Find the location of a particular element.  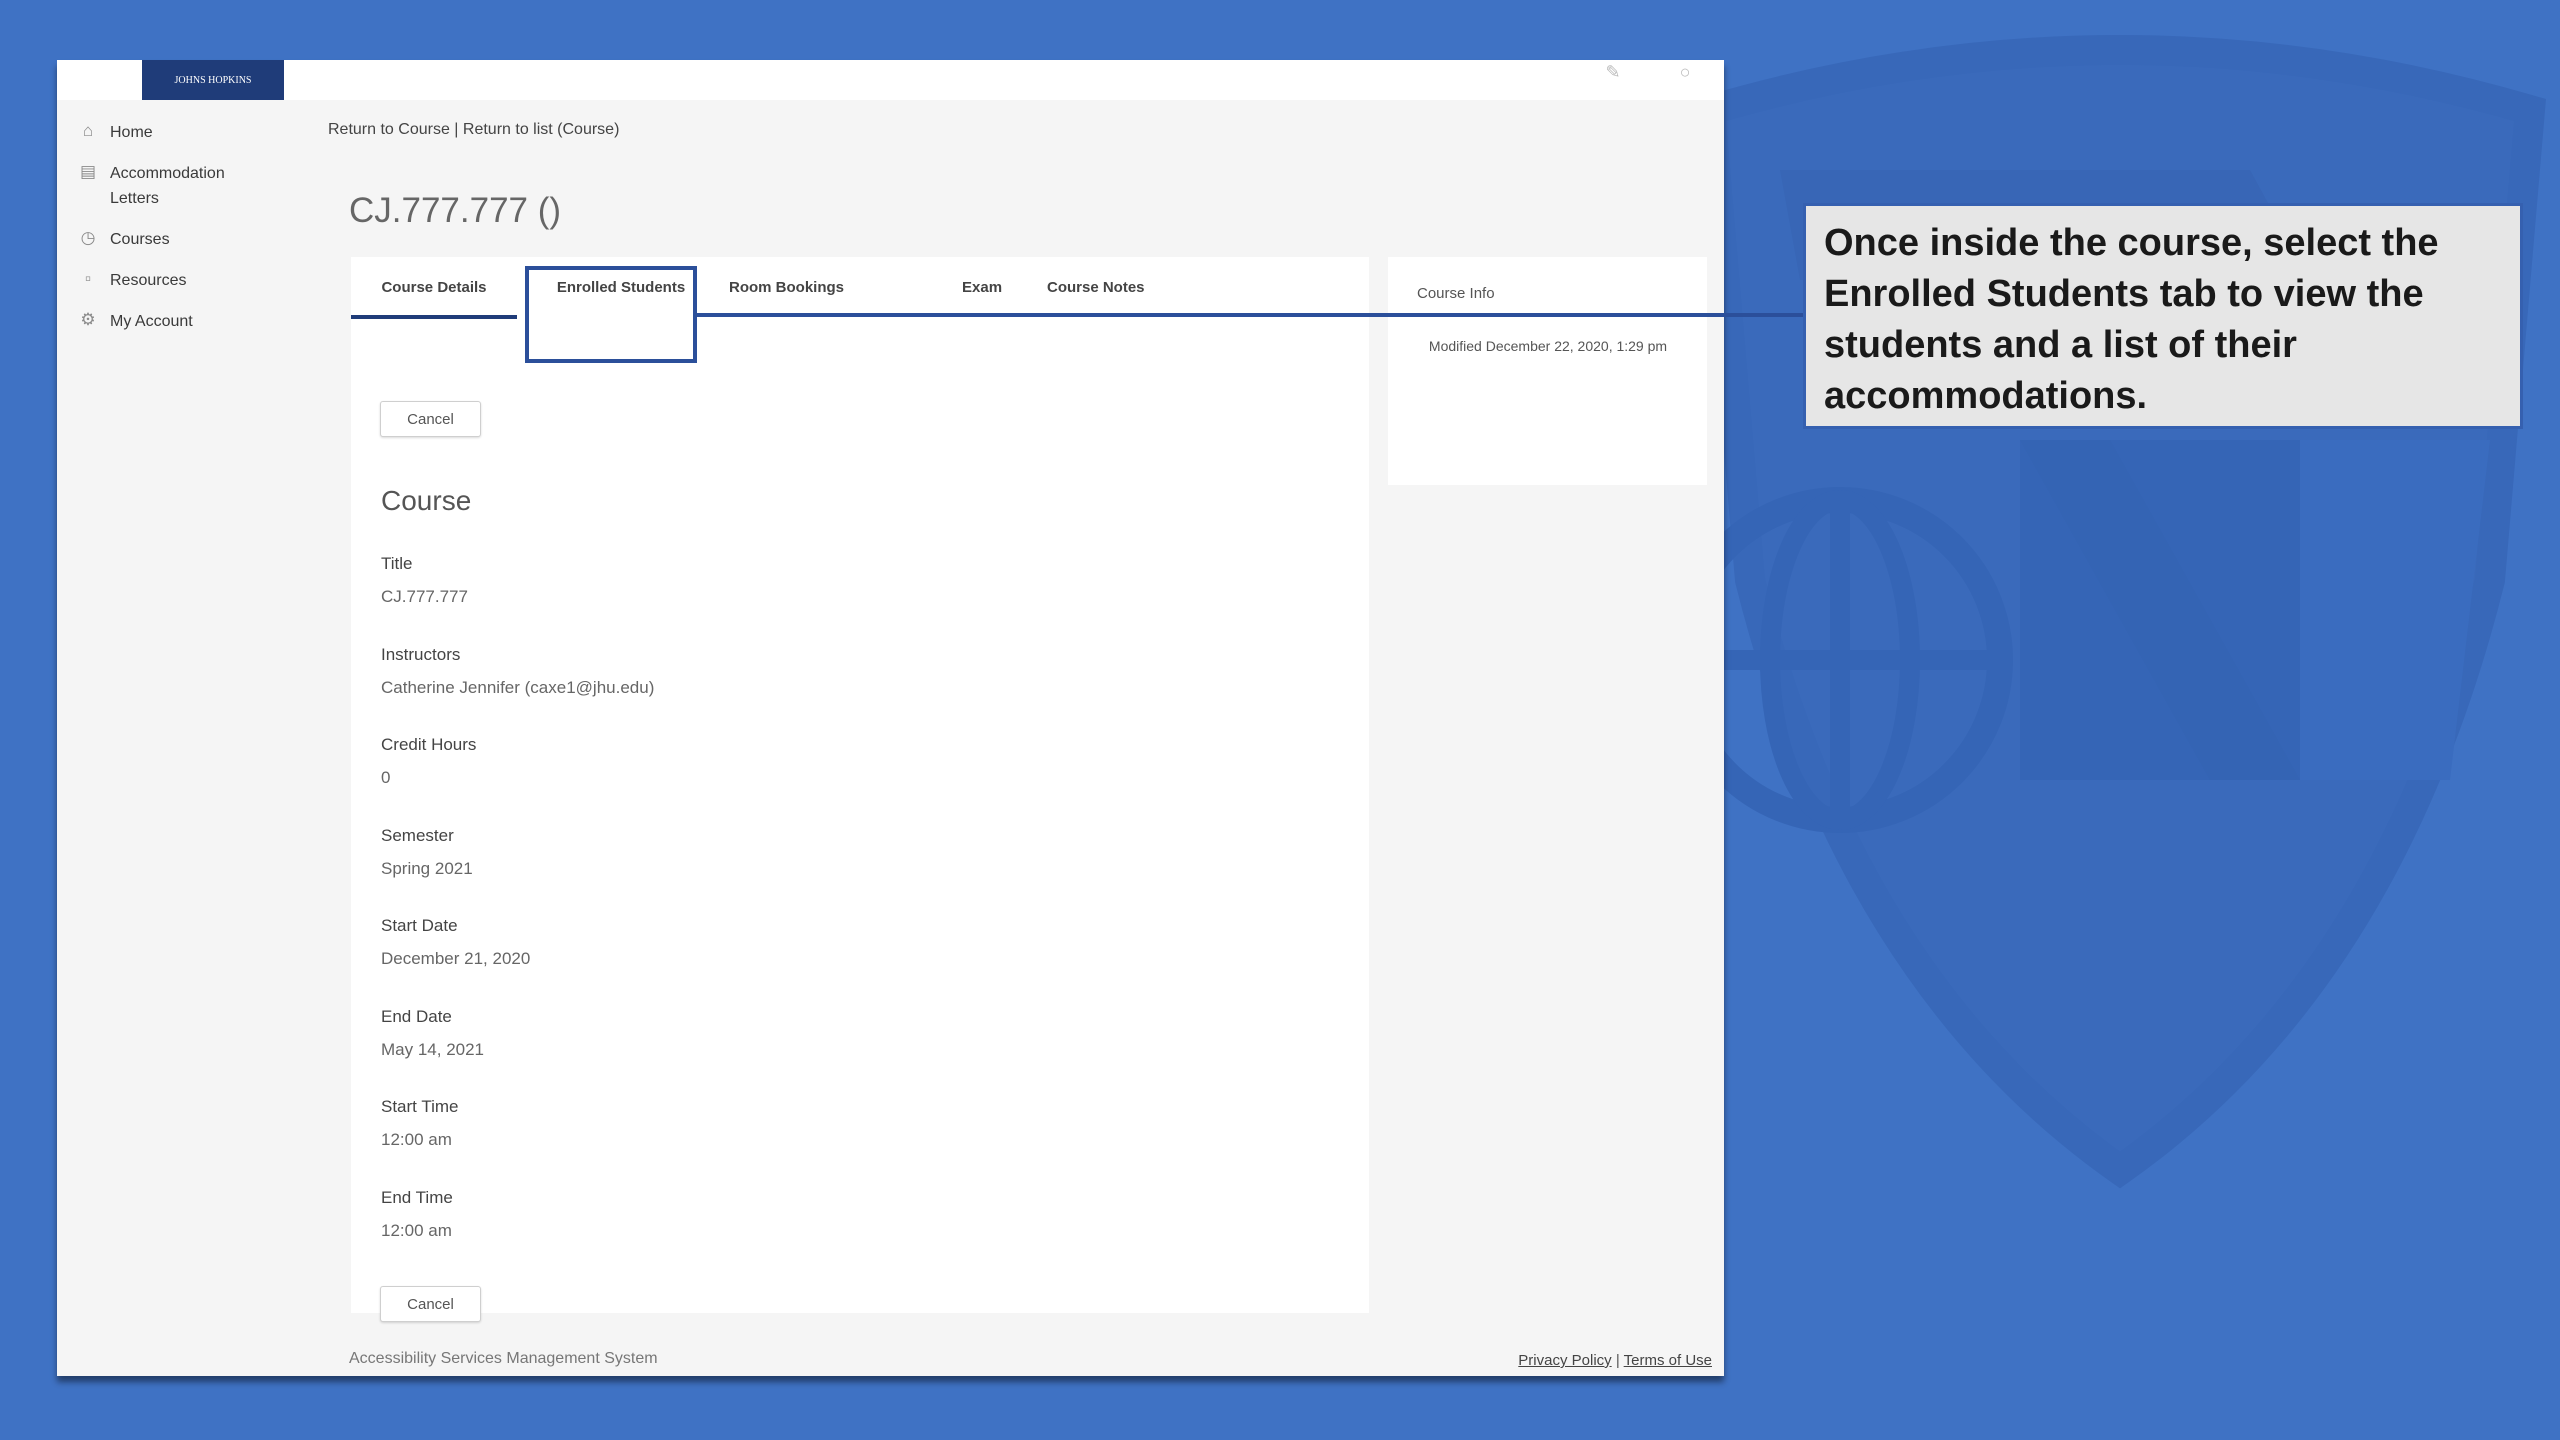

sidebar-item-accommodation-letters: ▤ Accommodation Letters is located at coordinates (182, 186).